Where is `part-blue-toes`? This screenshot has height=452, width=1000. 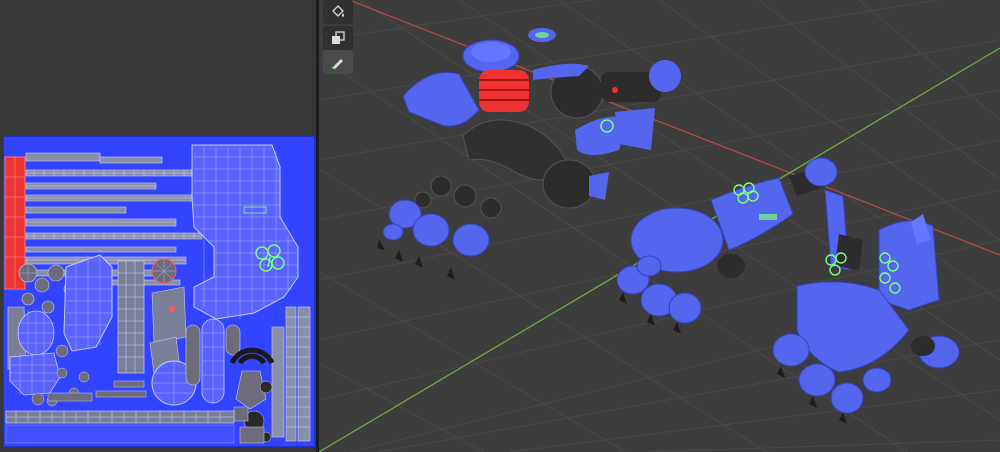 part-blue-toes is located at coordinates (436, 228).